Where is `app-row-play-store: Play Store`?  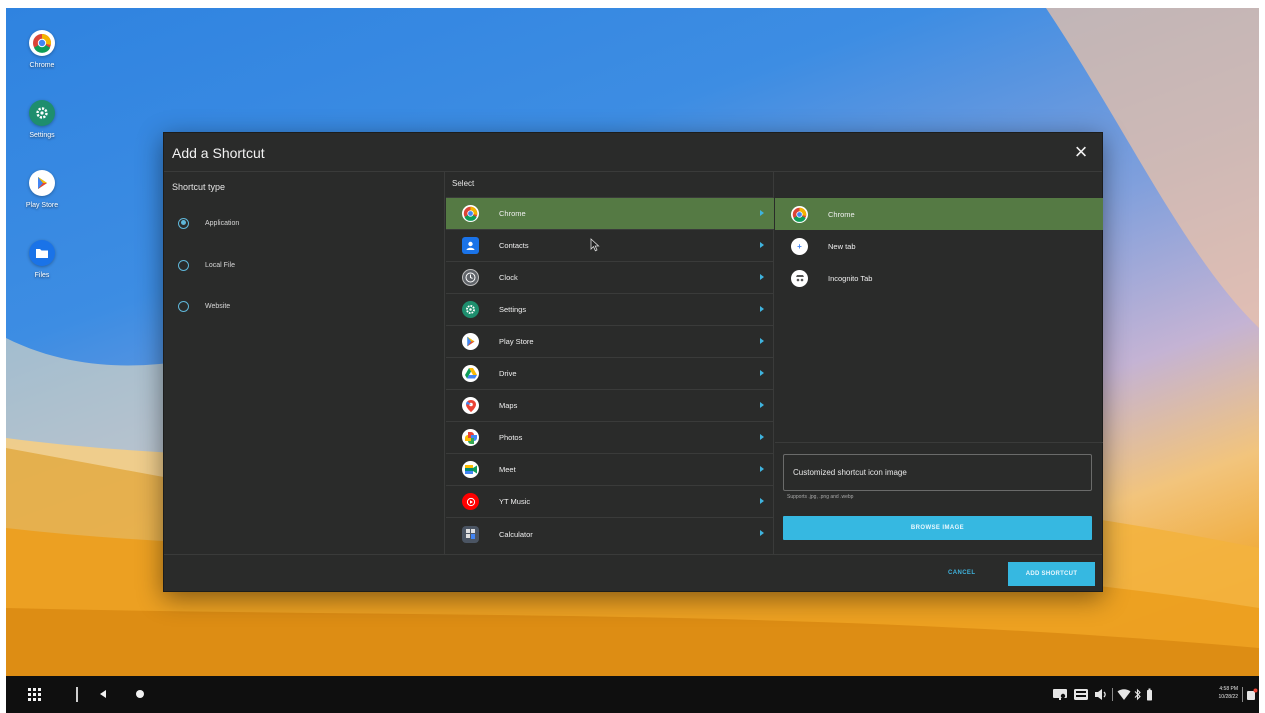 app-row-play-store: Play Store is located at coordinates (610, 342).